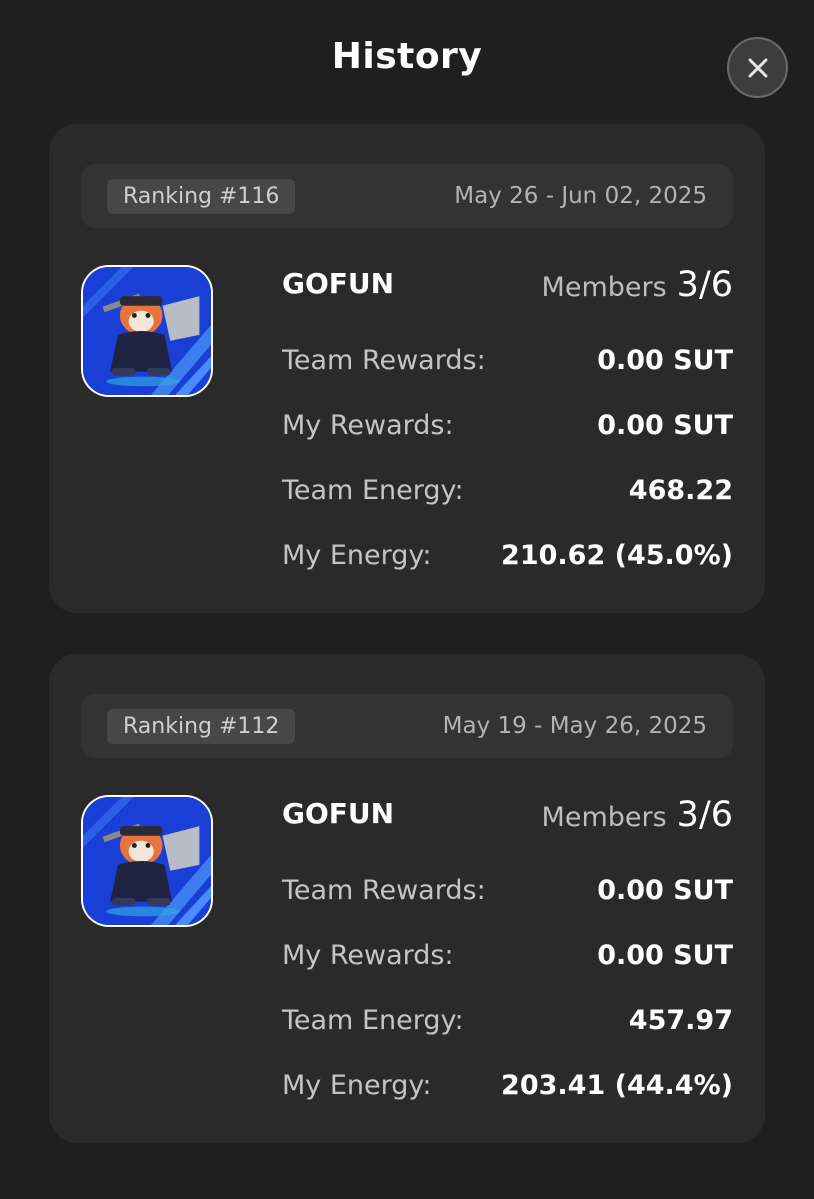 This screenshot has width=814, height=1199. Describe the element at coordinates (407, 726) in the screenshot. I see `card-header: Ranking #112 May 19 - May 26, 2025` at that location.